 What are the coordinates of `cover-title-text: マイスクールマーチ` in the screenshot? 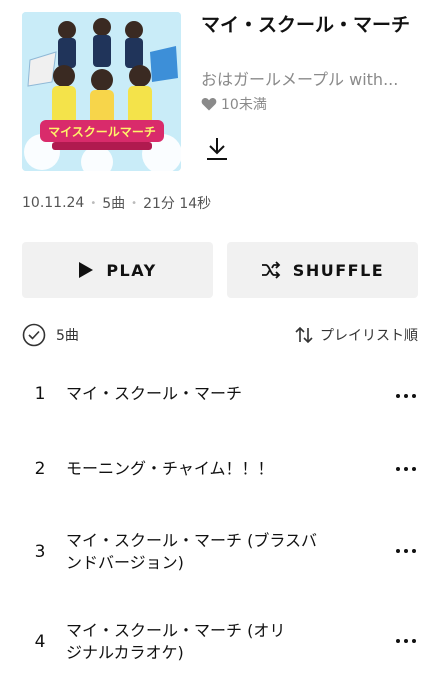 It's located at (102, 132).